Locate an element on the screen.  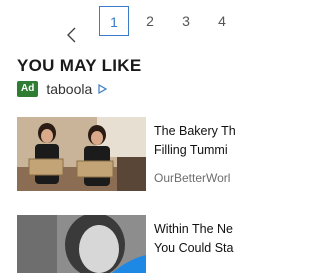
portrait-photo-image is located at coordinates (81, 244).